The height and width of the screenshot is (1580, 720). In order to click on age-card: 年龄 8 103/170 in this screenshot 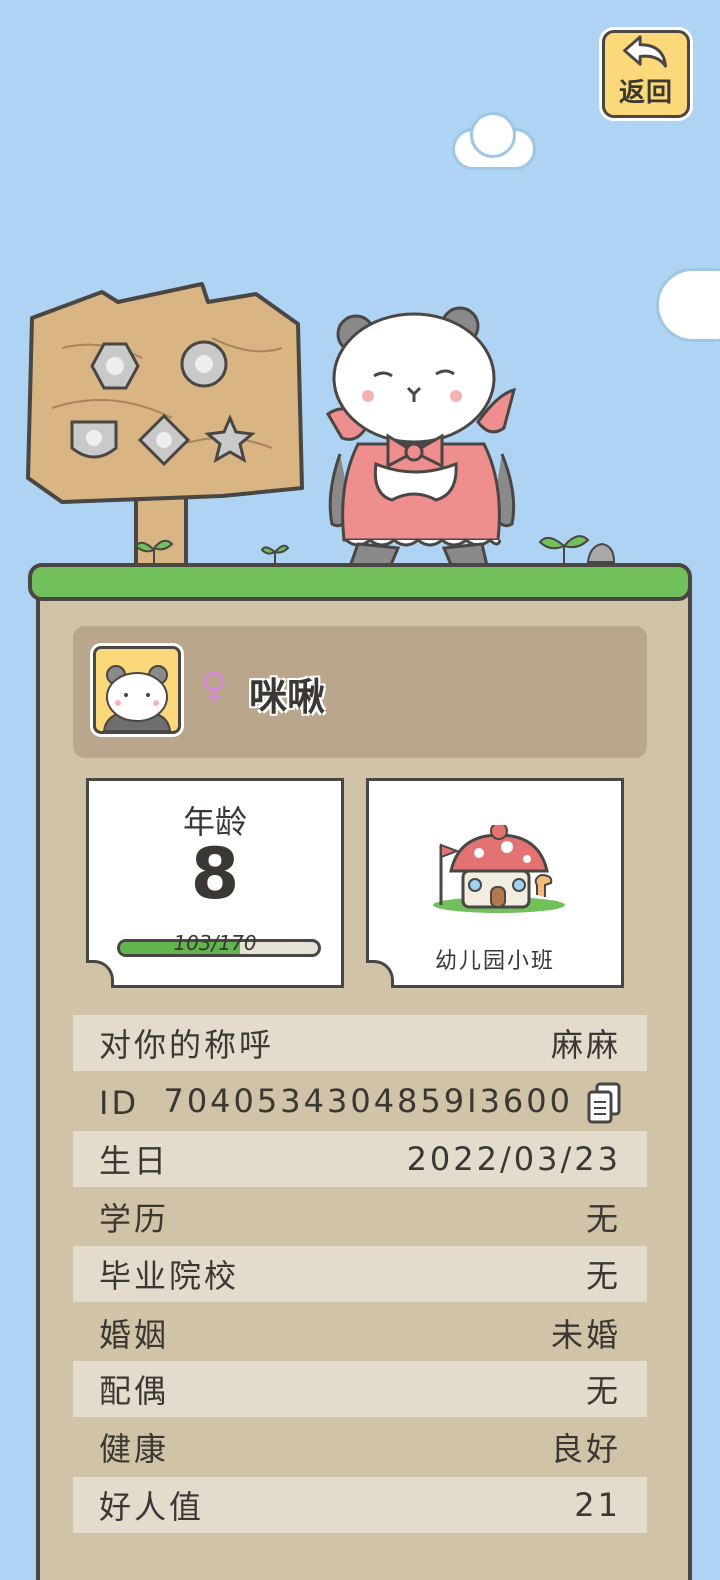, I will do `click(215, 883)`.